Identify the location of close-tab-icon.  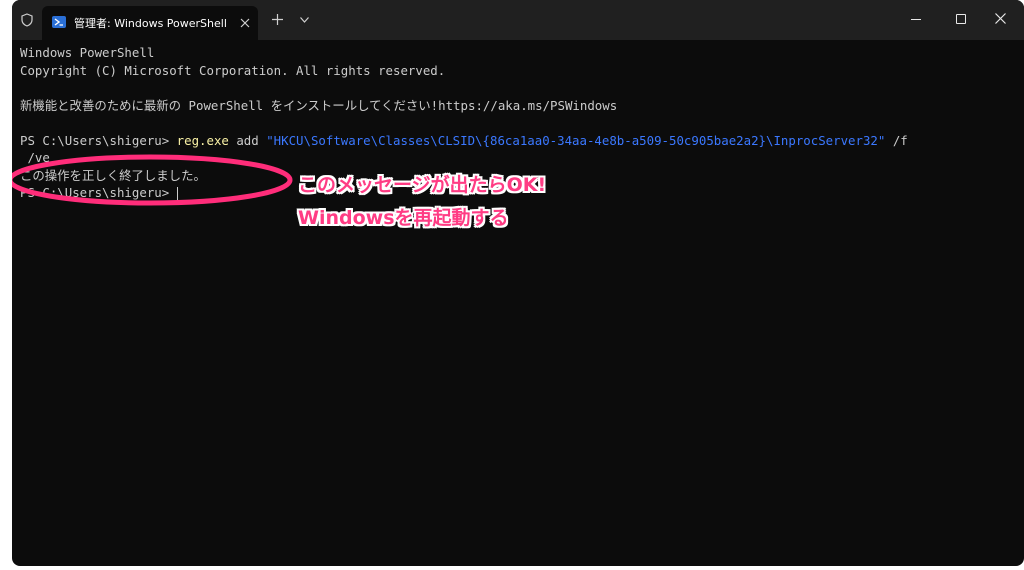
(245, 23).